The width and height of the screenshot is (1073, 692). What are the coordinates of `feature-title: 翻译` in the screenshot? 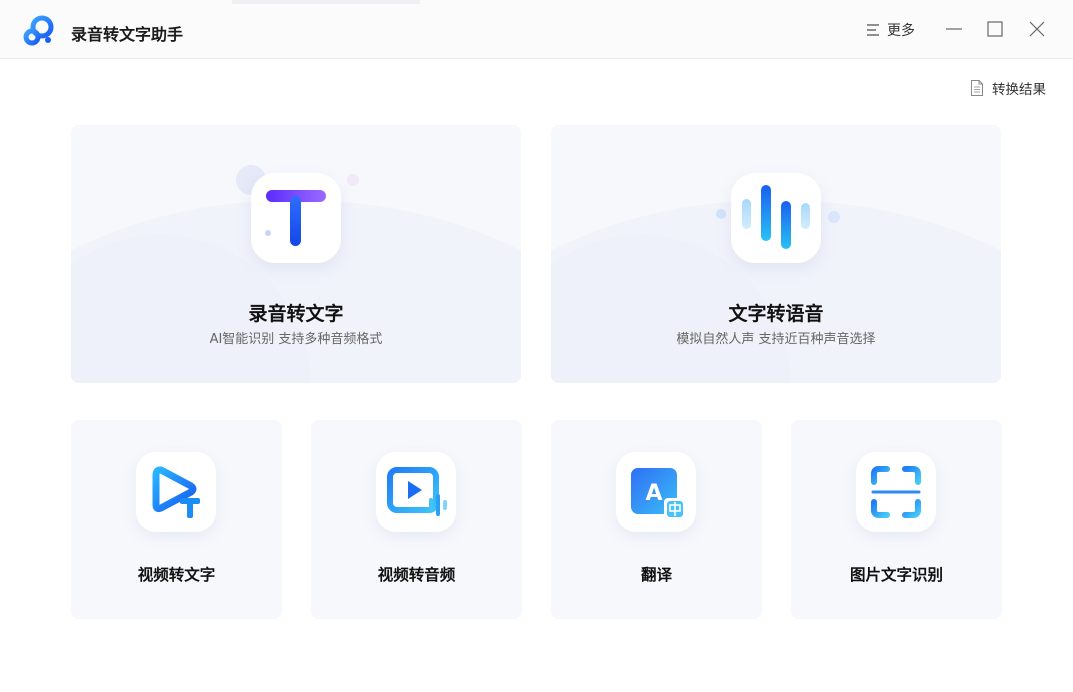 It's located at (656, 575).